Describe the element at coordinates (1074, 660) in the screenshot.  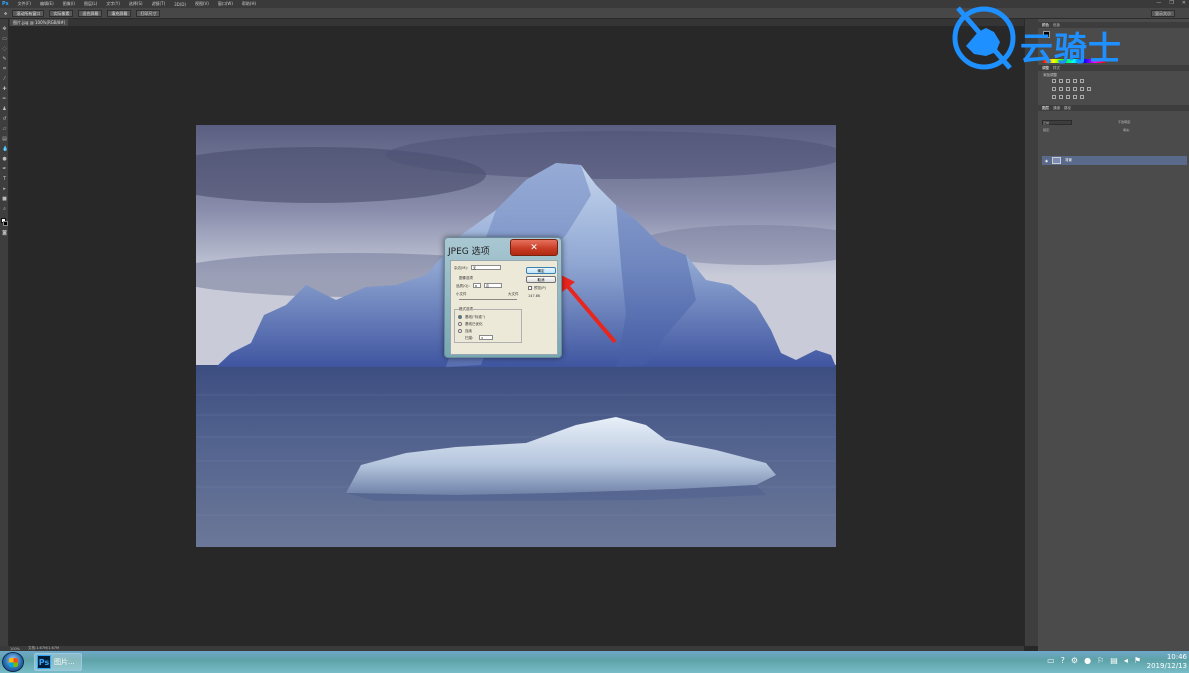
I see `tray-expand-icon: ⚙` at that location.